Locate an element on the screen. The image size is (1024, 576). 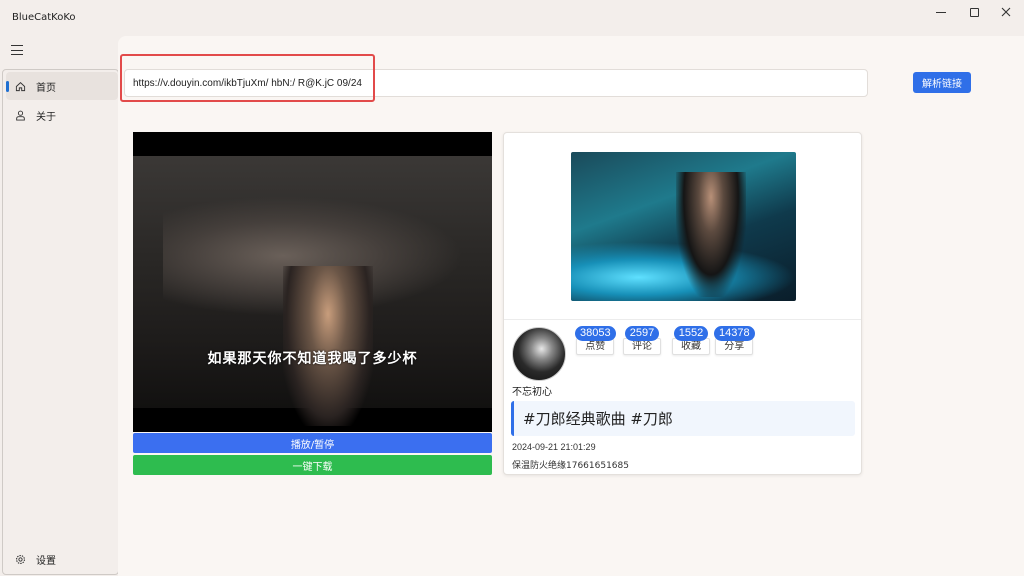
maximize-button is located at coordinates (974, 12).